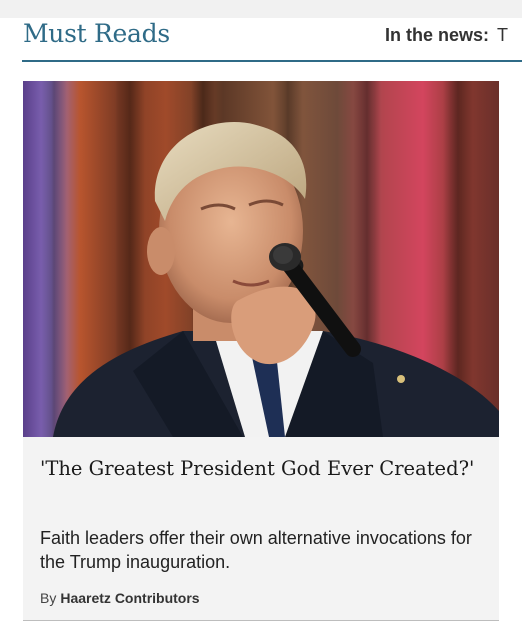 The image size is (522, 635). Describe the element at coordinates (437, 35) in the screenshot. I see `news-ticker-label: In the news:` at that location.